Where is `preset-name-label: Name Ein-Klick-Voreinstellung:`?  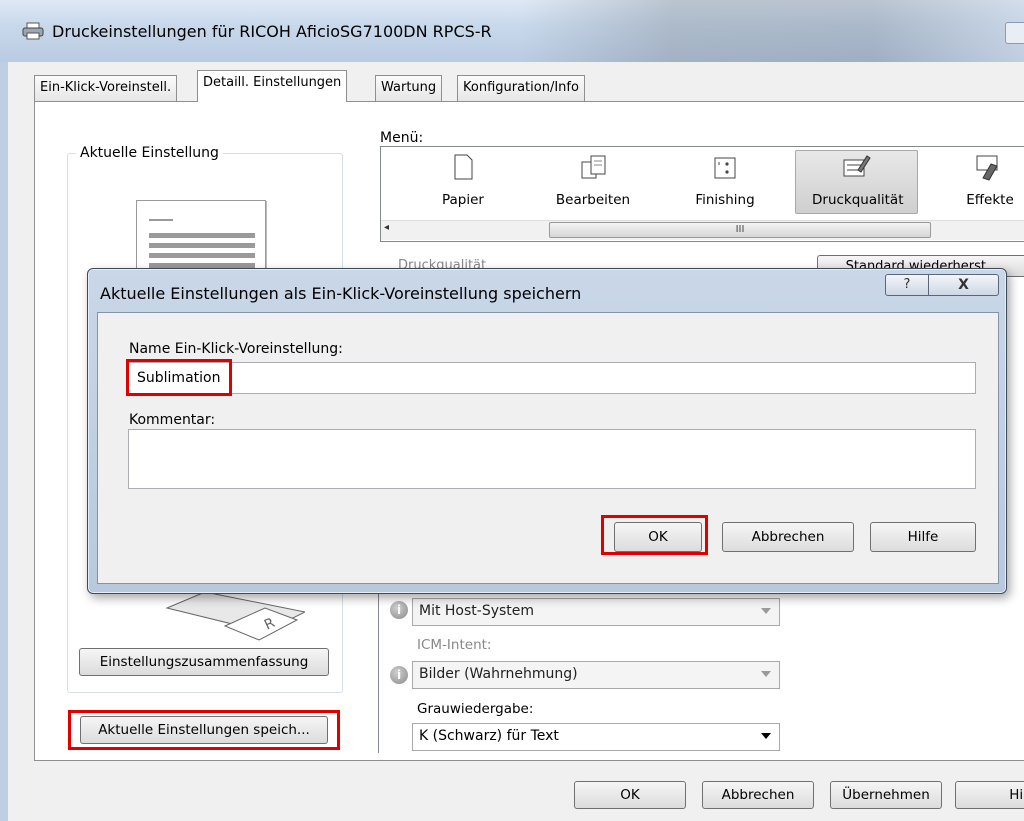
preset-name-label: Name Ein-Klick-Voreinstellung: is located at coordinates (236, 349).